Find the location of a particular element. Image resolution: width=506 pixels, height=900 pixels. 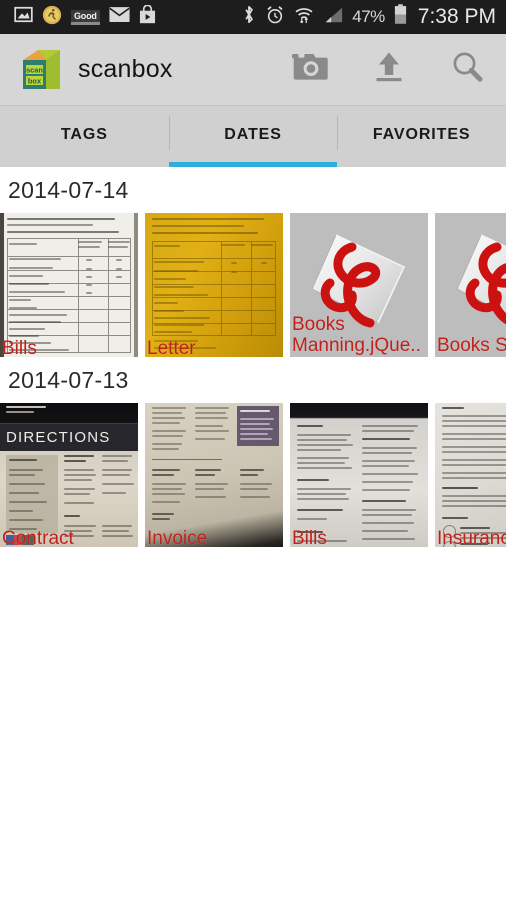

search-button is located at coordinates (467, 70).